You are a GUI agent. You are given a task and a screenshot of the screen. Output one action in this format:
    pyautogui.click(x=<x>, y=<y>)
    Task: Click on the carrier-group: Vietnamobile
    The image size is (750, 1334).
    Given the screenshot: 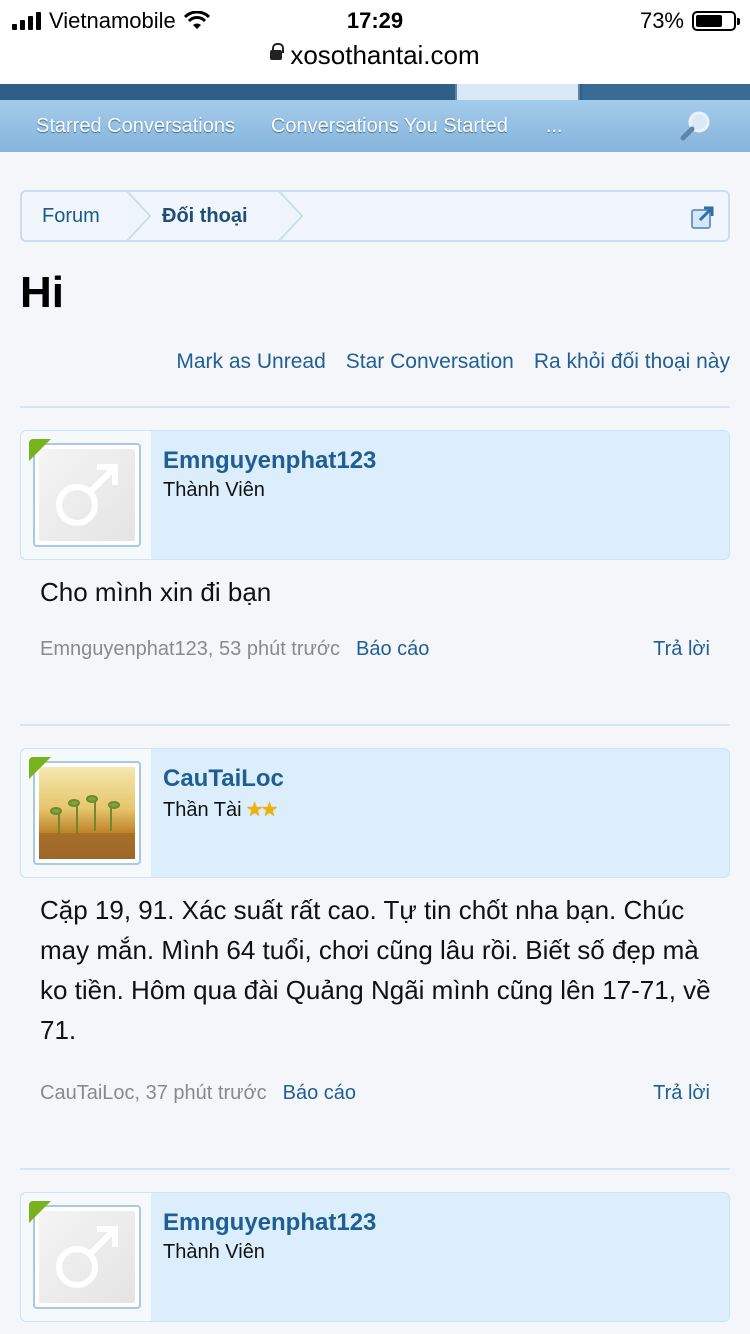 What is the action you would take?
    pyautogui.click(x=111, y=21)
    